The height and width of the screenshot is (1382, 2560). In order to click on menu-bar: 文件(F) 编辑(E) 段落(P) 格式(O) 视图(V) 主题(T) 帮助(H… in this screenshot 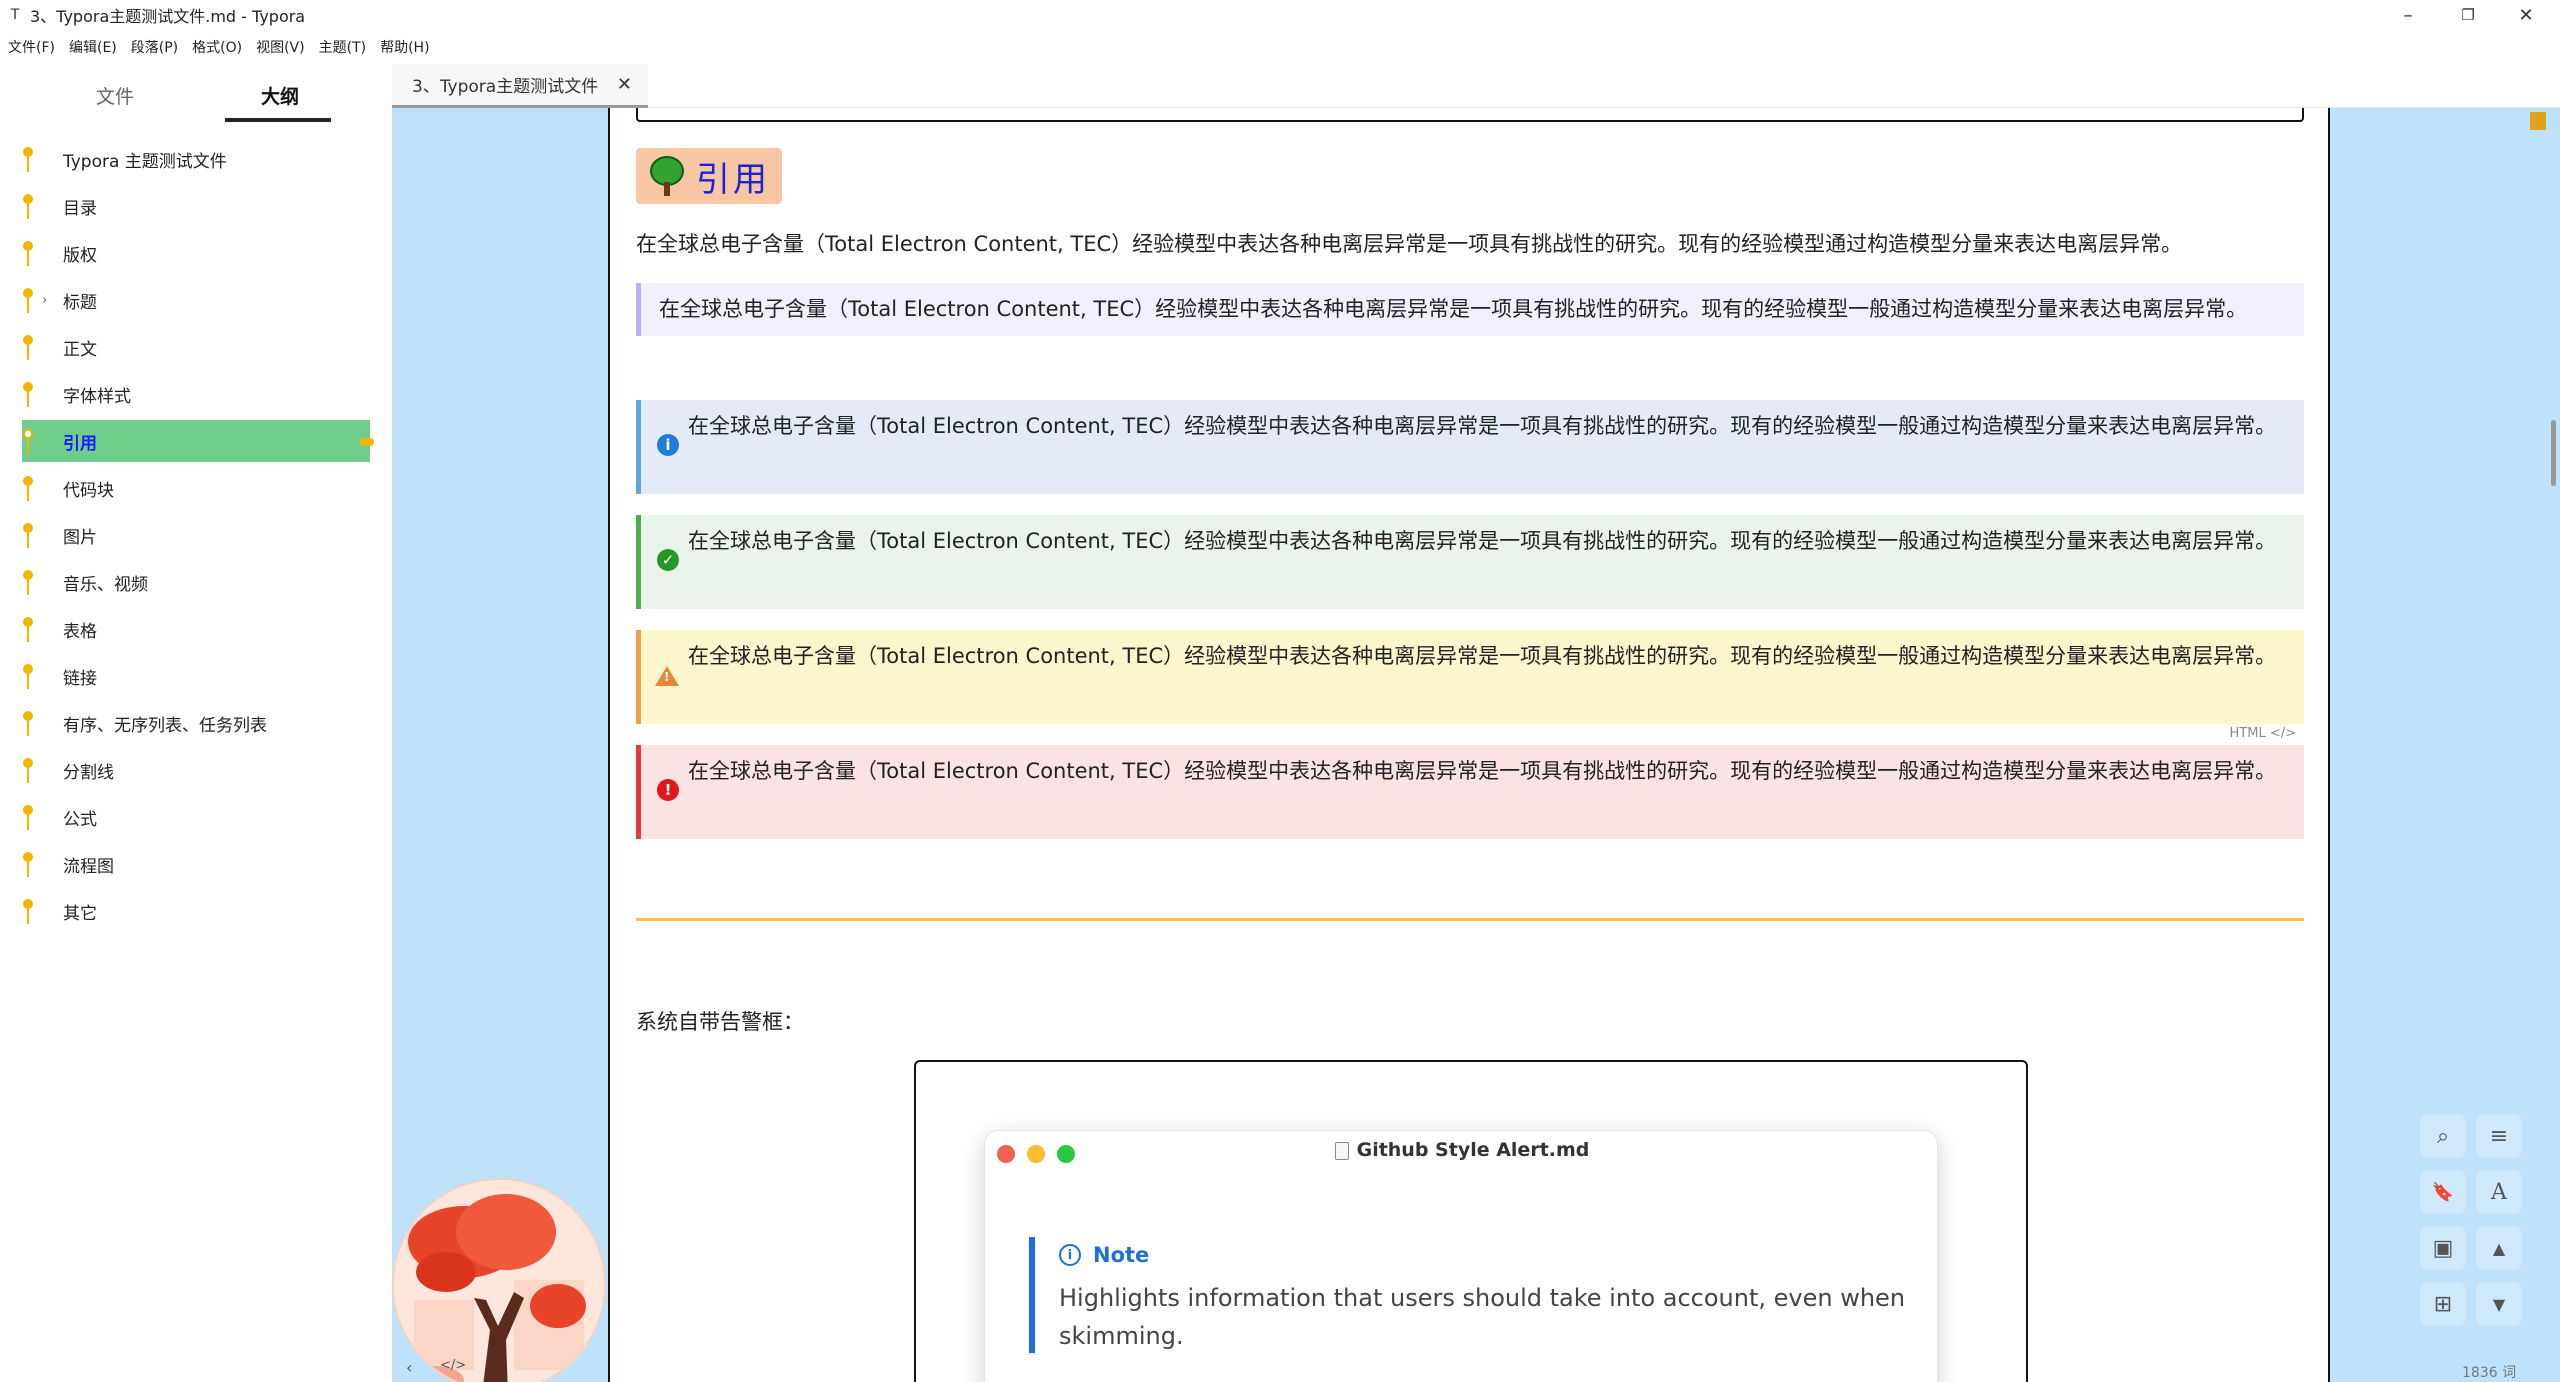, I will do `click(218, 47)`.